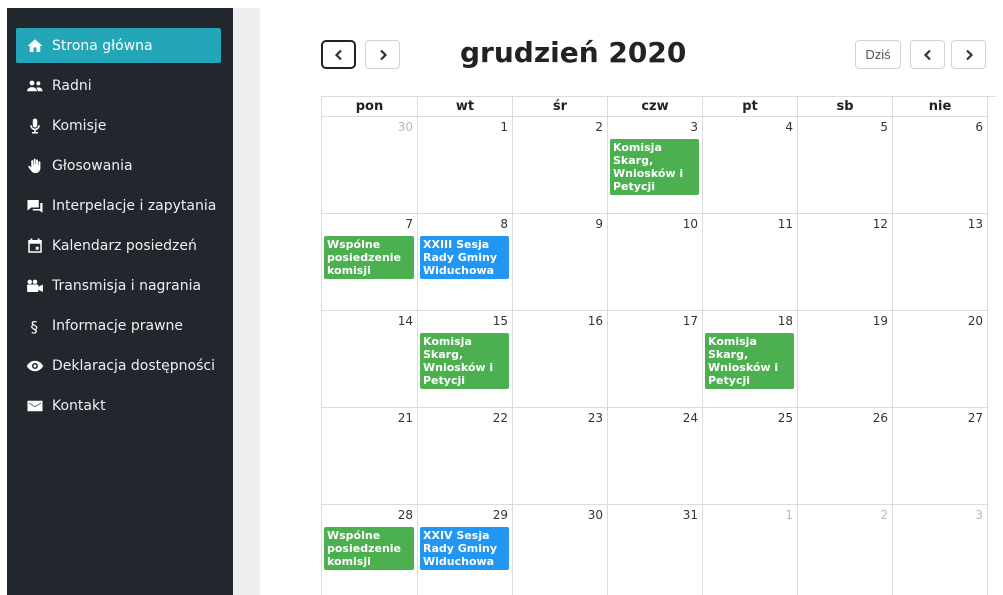 The image size is (1003, 595). What do you see at coordinates (595, 418) in the screenshot?
I see `day-number: 23` at bounding box center [595, 418].